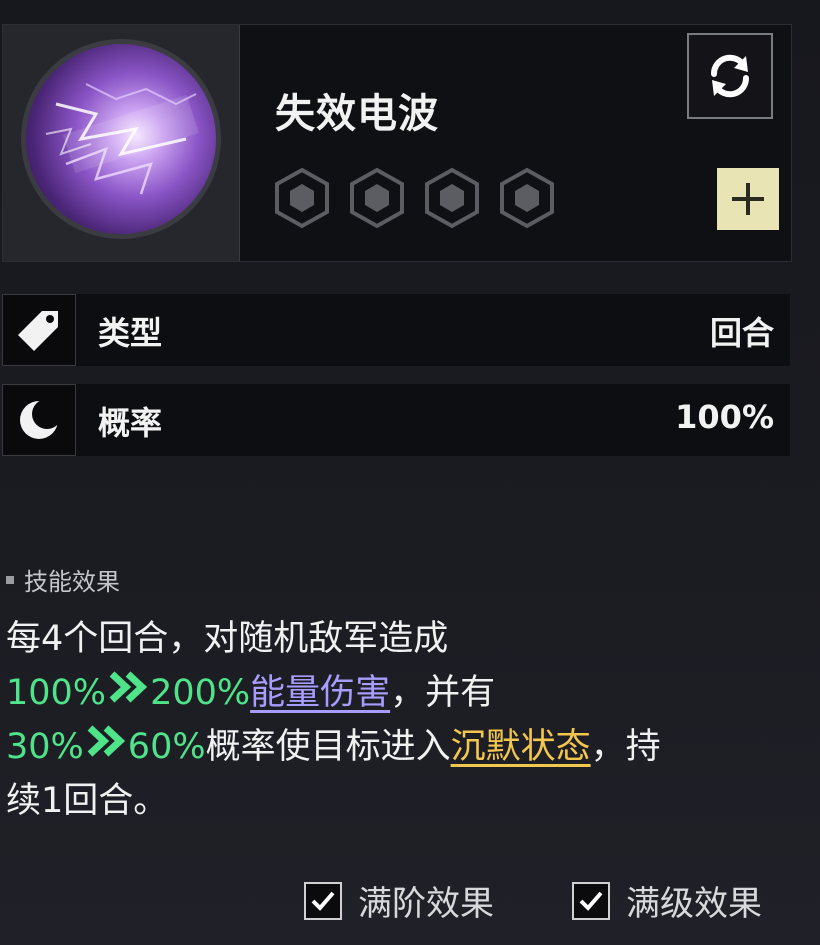 The height and width of the screenshot is (945, 820). What do you see at coordinates (741, 333) in the screenshot?
I see `stat-value: 回合` at bounding box center [741, 333].